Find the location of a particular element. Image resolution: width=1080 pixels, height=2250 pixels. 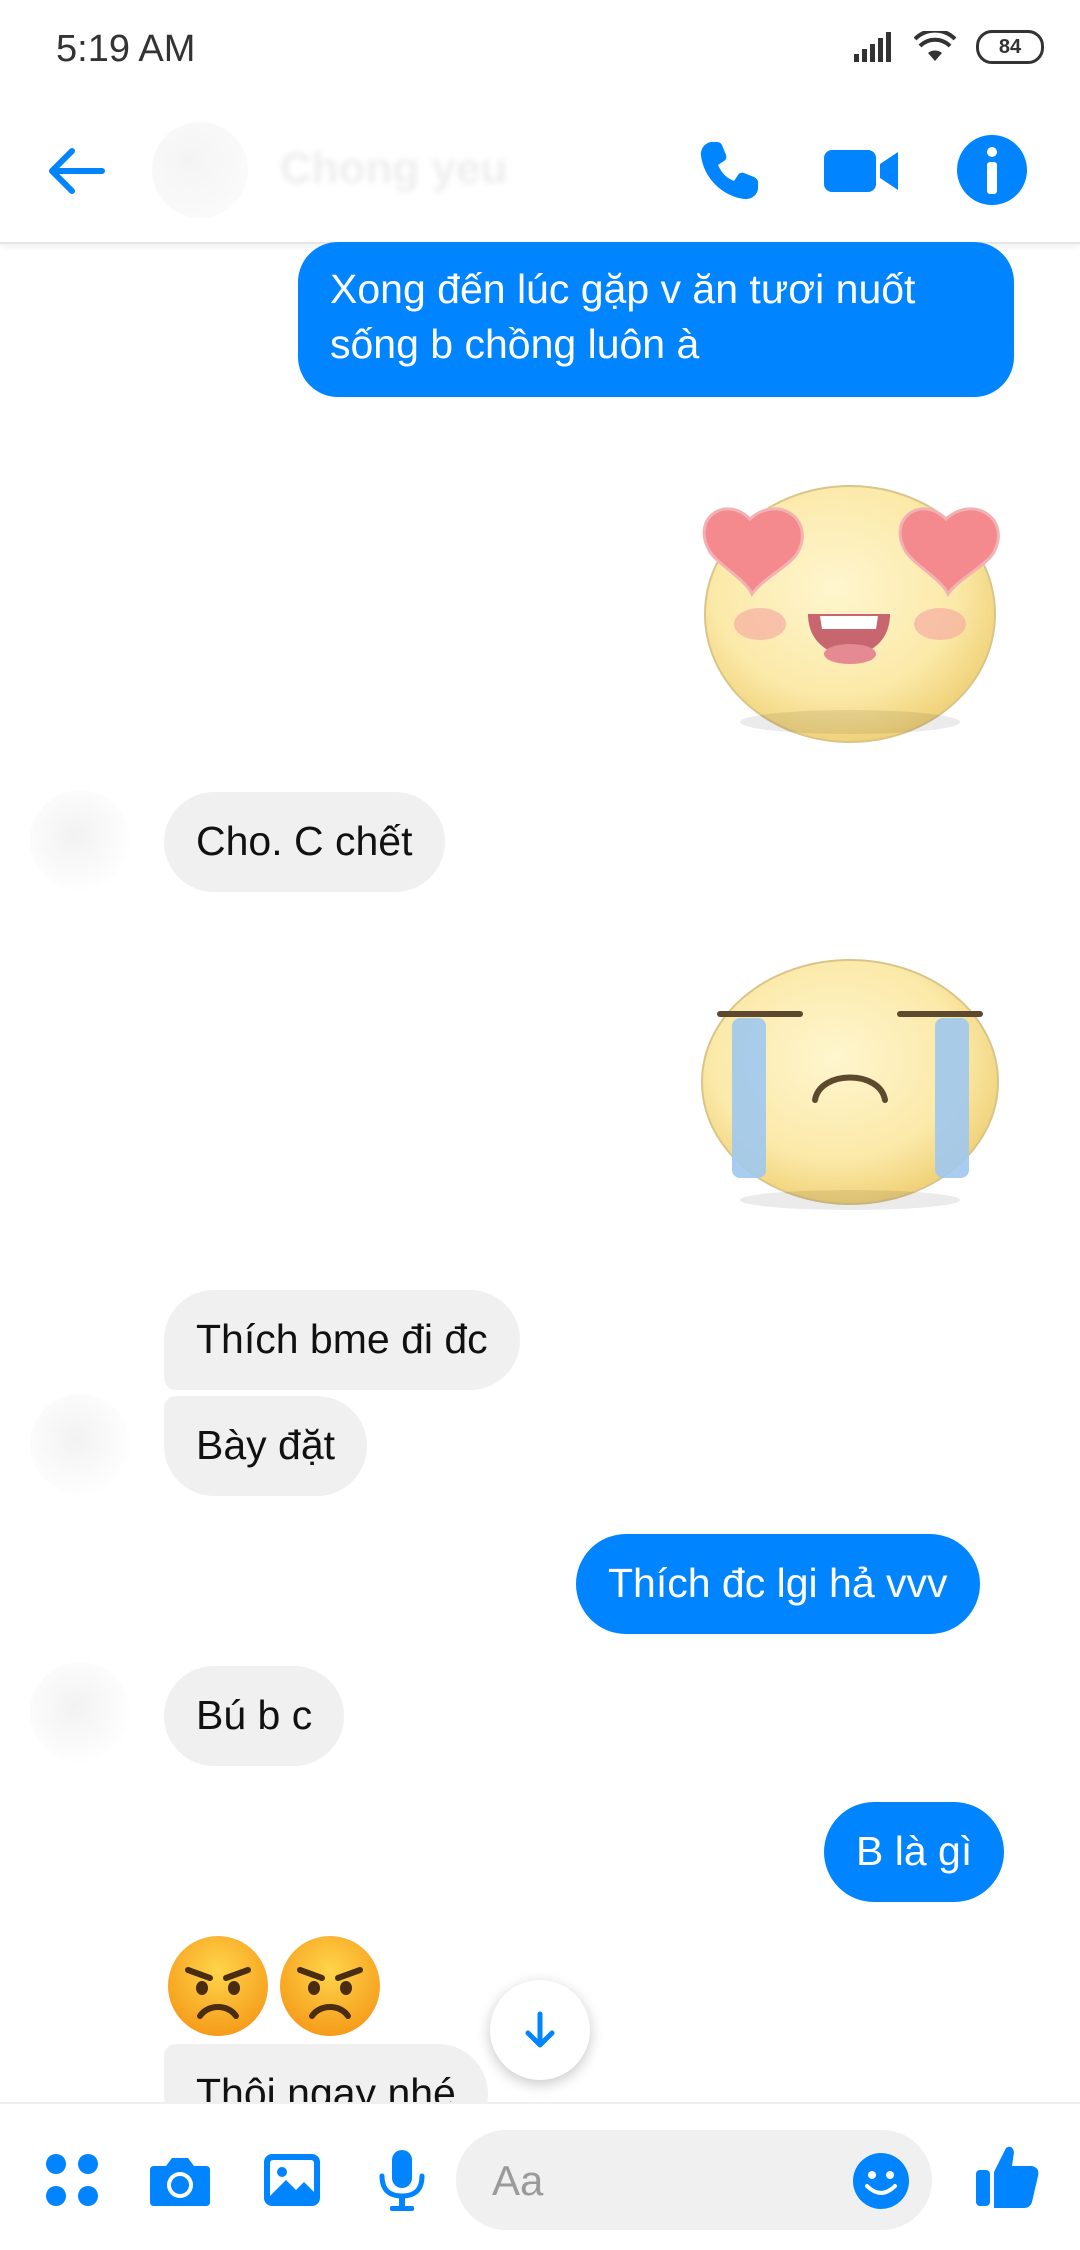

incoming-message-bubble: Thích bme đi đc is located at coordinates (342, 1340).